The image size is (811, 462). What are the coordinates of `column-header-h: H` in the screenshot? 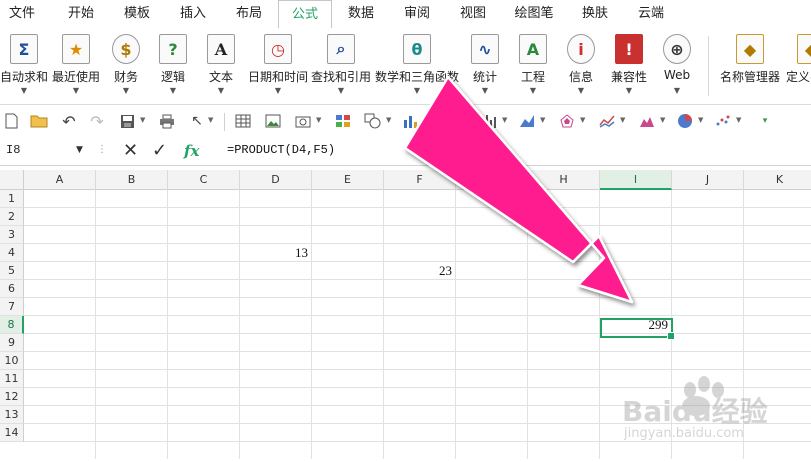 It's located at (564, 180).